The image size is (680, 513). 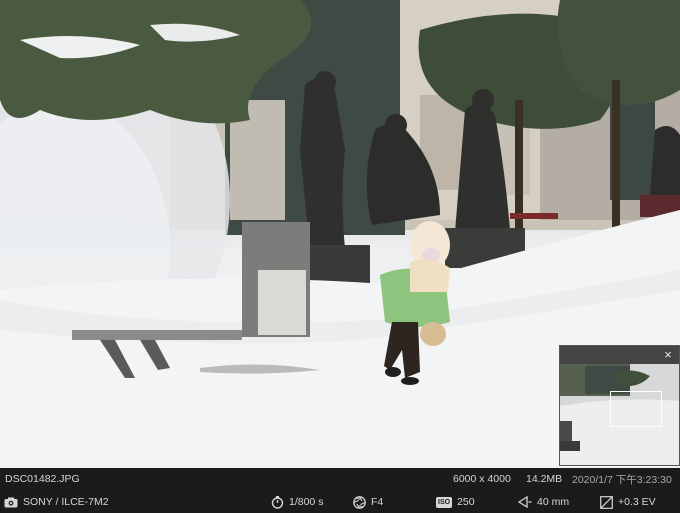 I want to click on navigator-viewport-frame, so click(x=636, y=409).